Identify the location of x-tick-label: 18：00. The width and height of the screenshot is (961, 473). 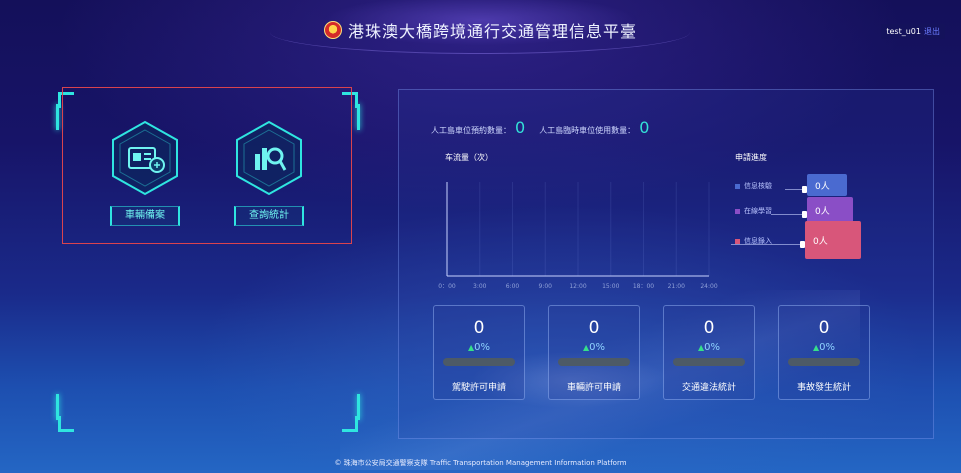
(643, 286).